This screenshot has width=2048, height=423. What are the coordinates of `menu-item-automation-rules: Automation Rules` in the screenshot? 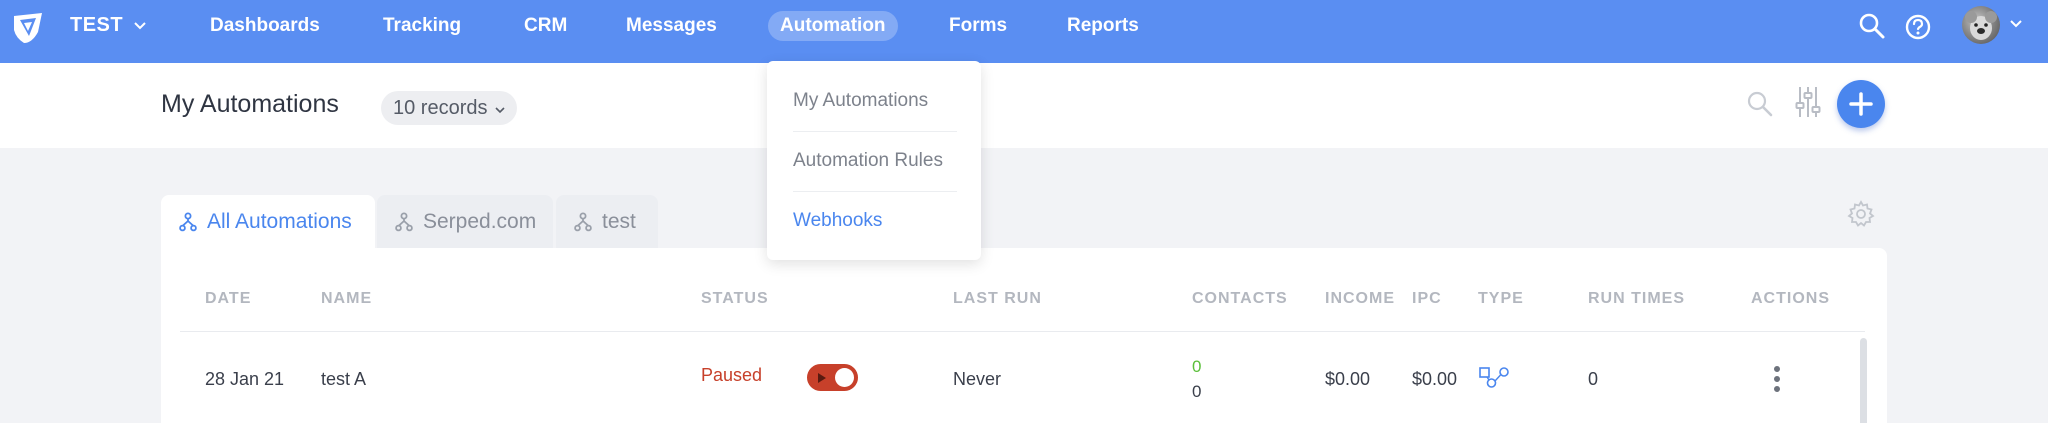 It's located at (875, 161).